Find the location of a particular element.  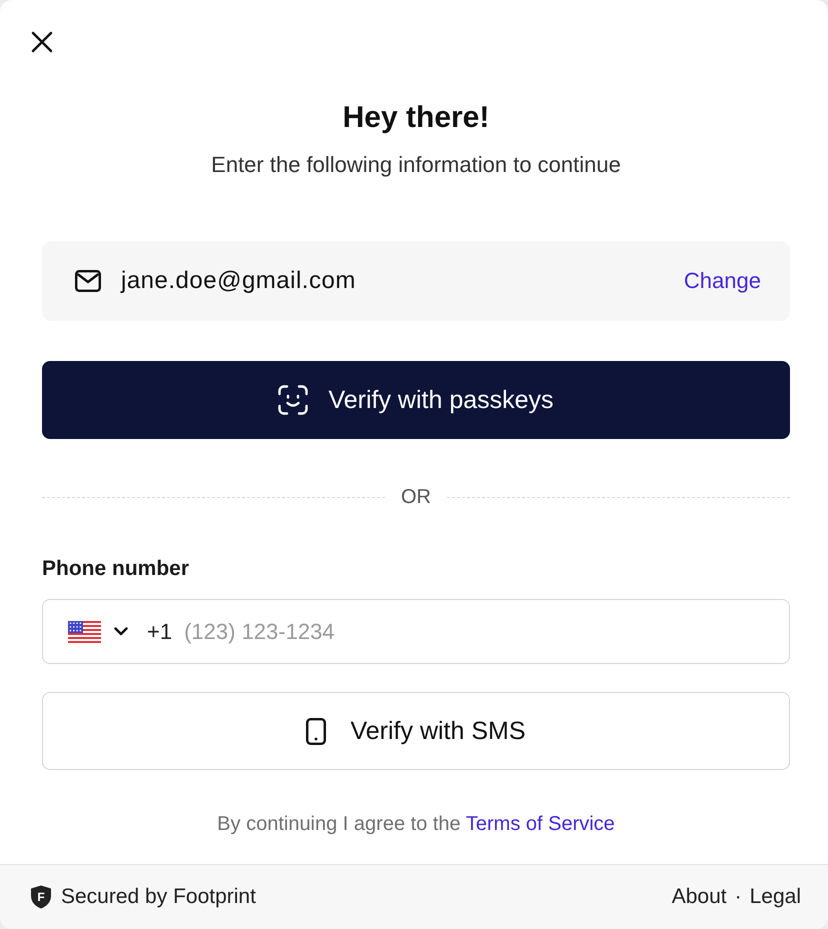

dial-code: +1 is located at coordinates (159, 631).